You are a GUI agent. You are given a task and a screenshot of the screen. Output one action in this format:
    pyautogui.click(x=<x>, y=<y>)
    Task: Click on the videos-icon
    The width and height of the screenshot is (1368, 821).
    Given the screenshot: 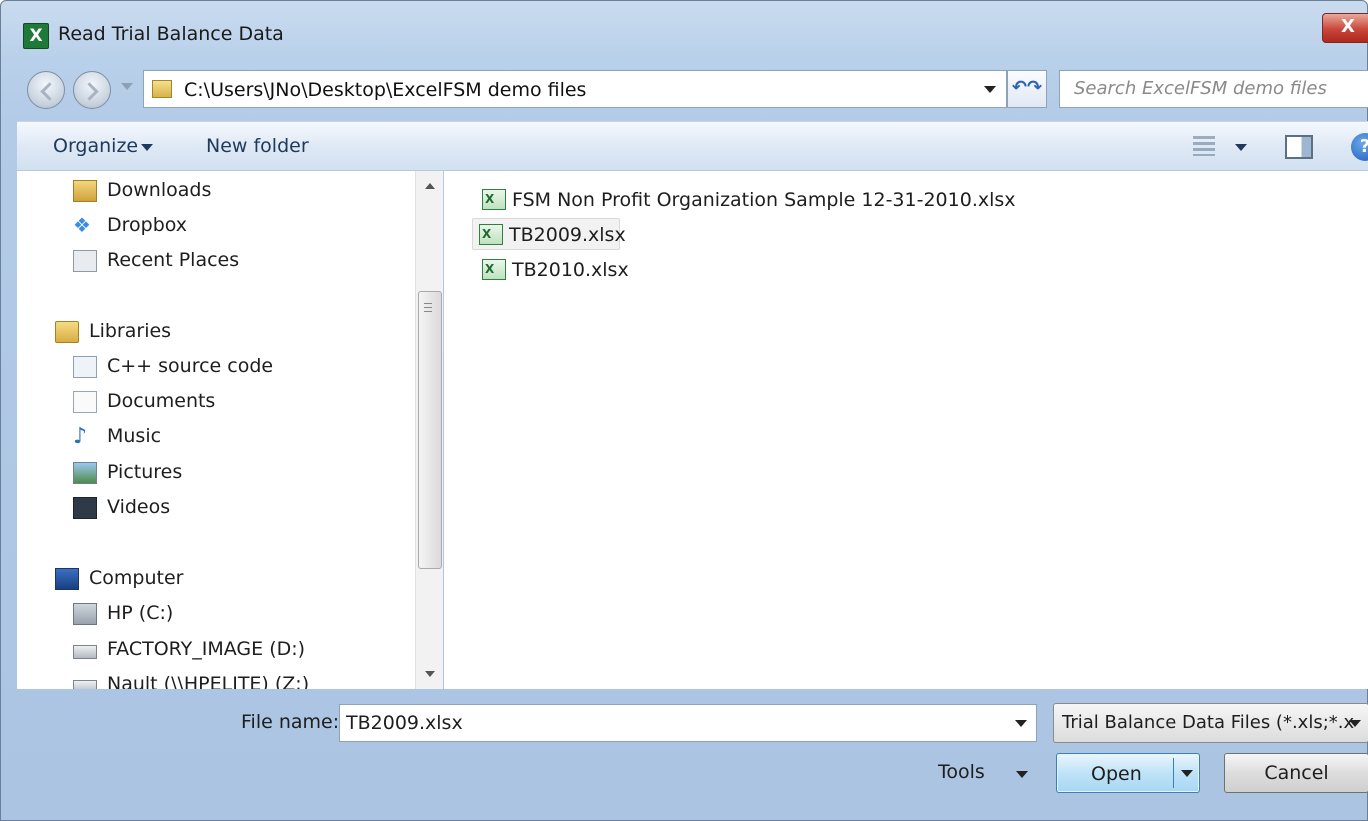 What is the action you would take?
    pyautogui.click(x=85, y=508)
    